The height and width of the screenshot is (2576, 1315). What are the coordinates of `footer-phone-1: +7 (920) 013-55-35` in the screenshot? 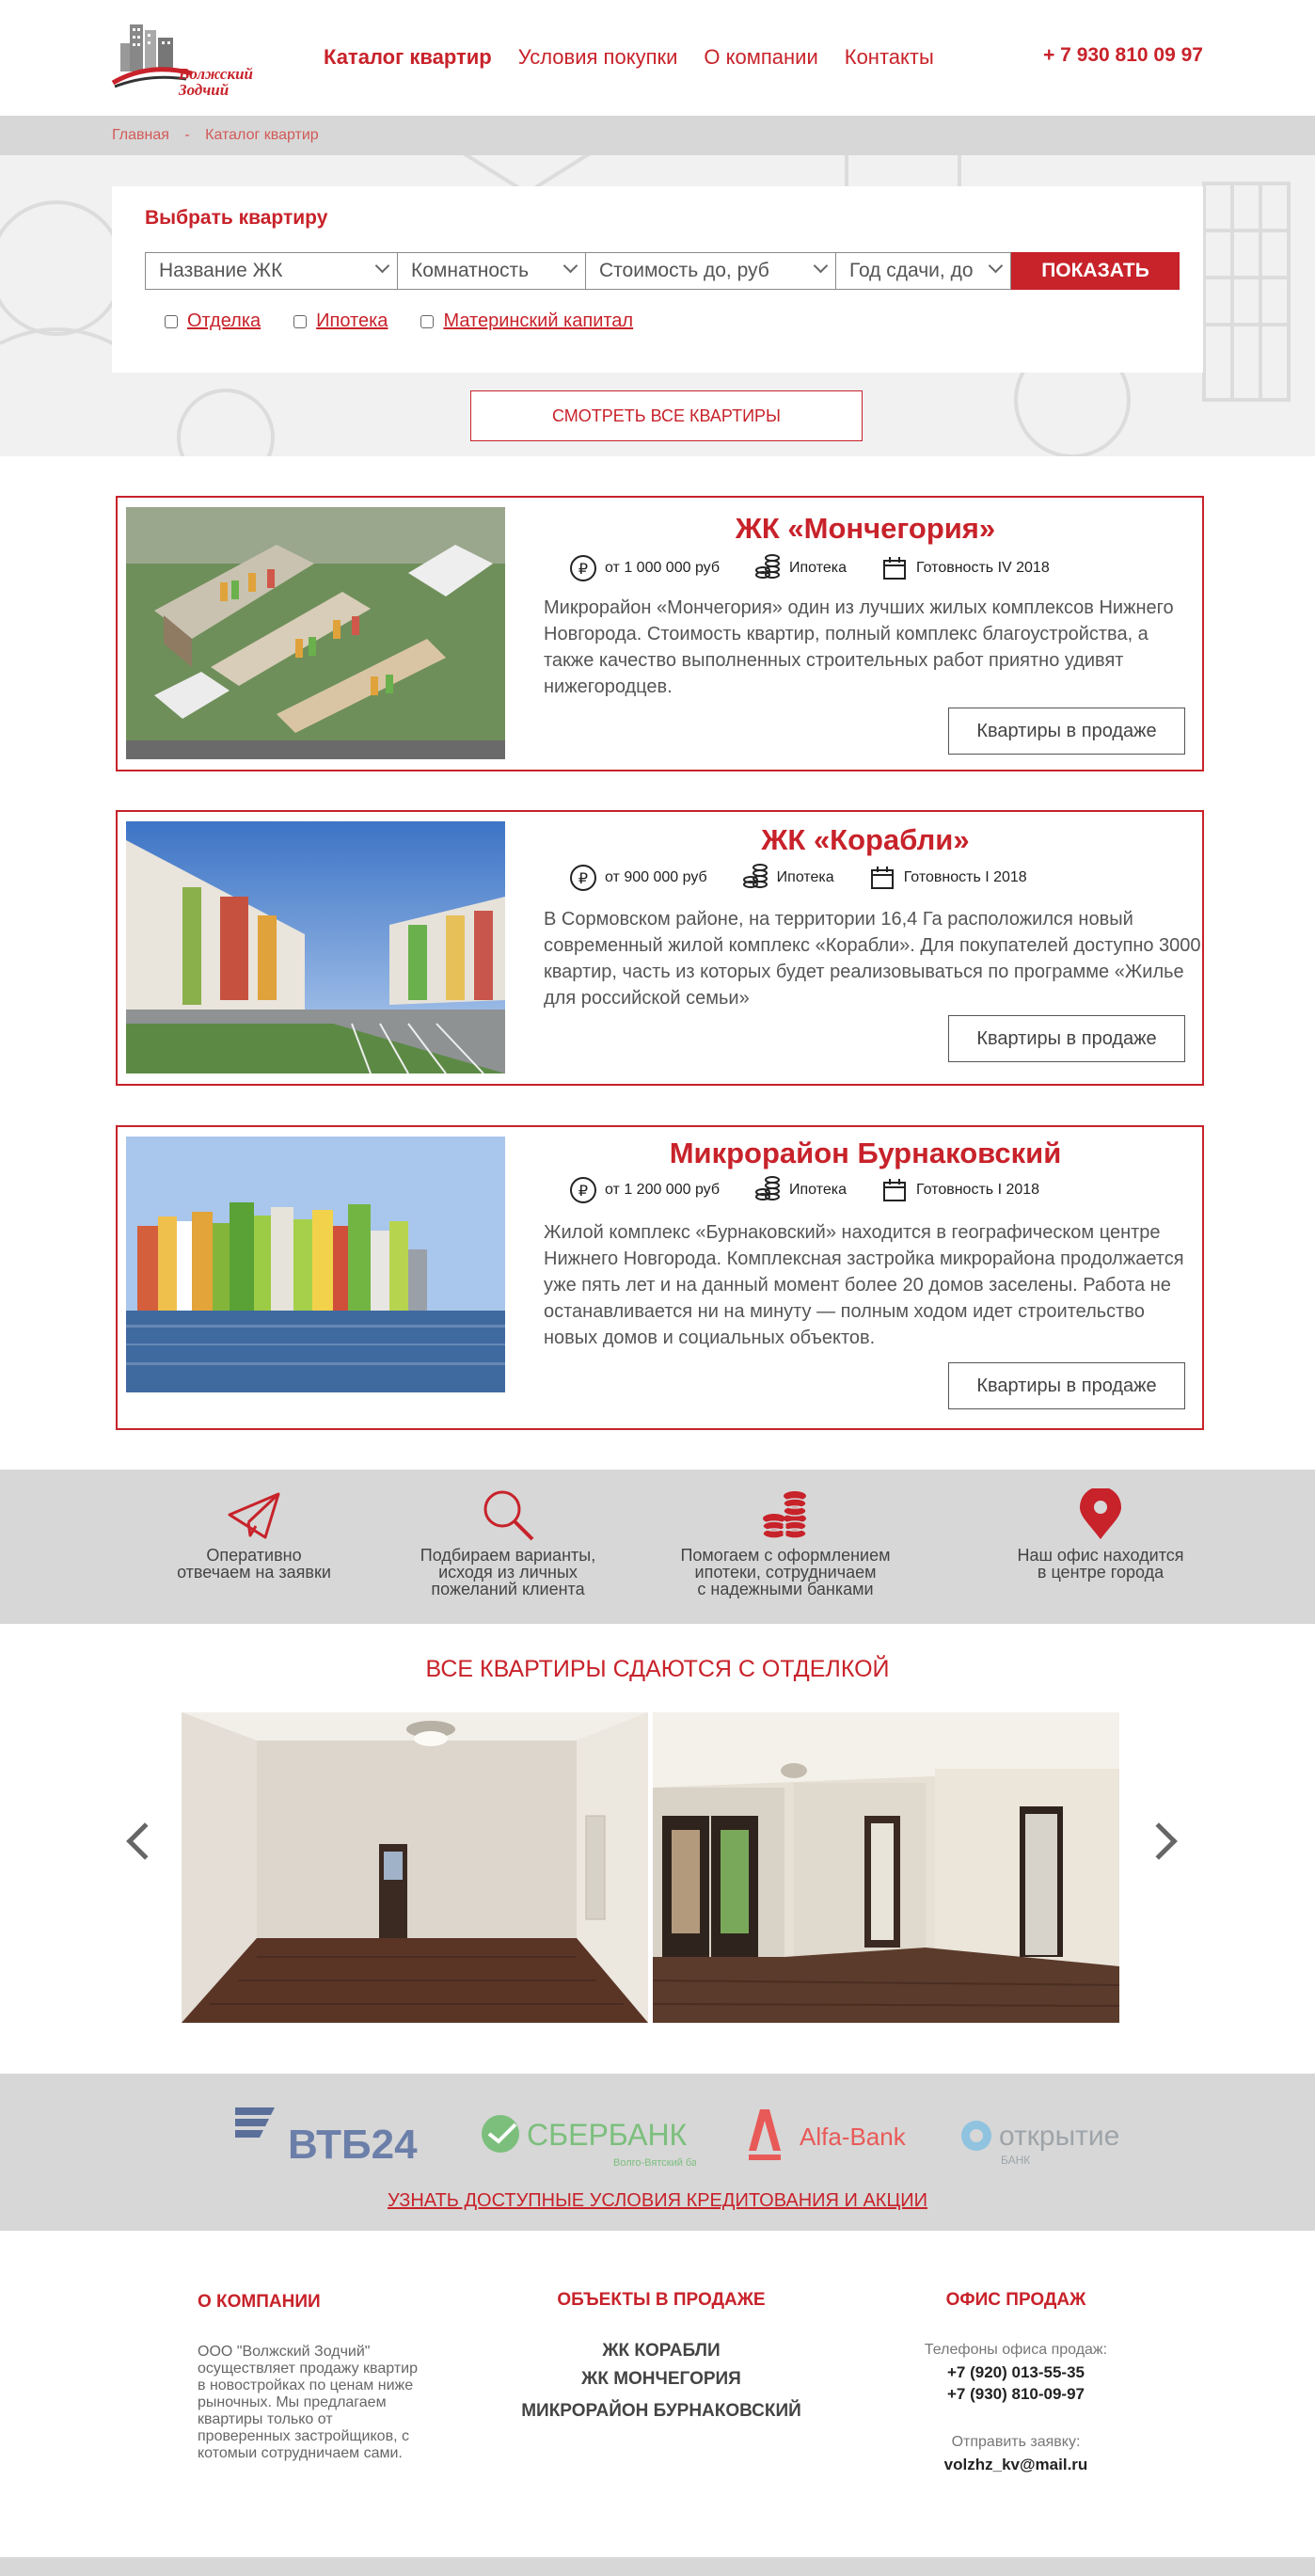 It's located at (1016, 2372).